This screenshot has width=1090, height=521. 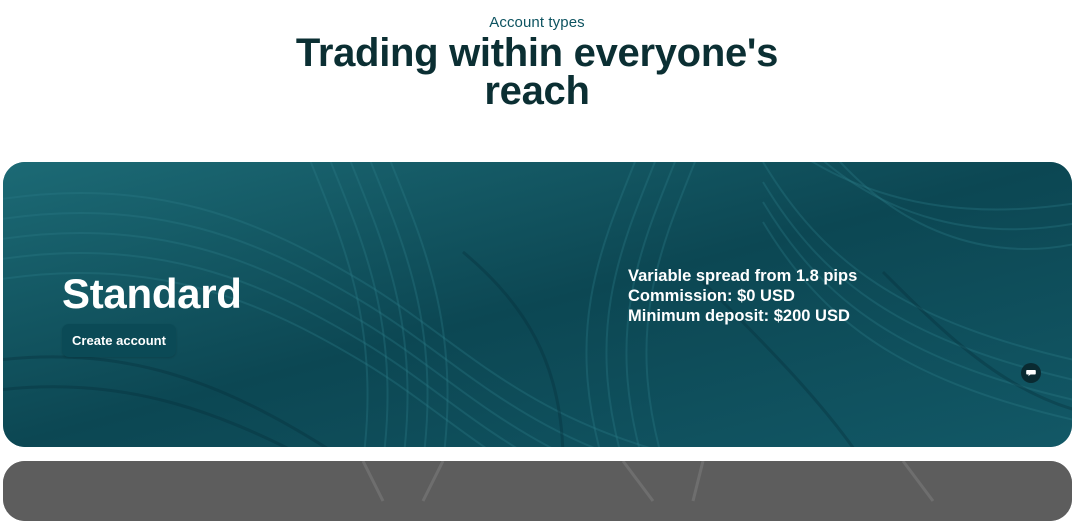 I want to click on create-account-button: Create account, so click(x=119, y=340).